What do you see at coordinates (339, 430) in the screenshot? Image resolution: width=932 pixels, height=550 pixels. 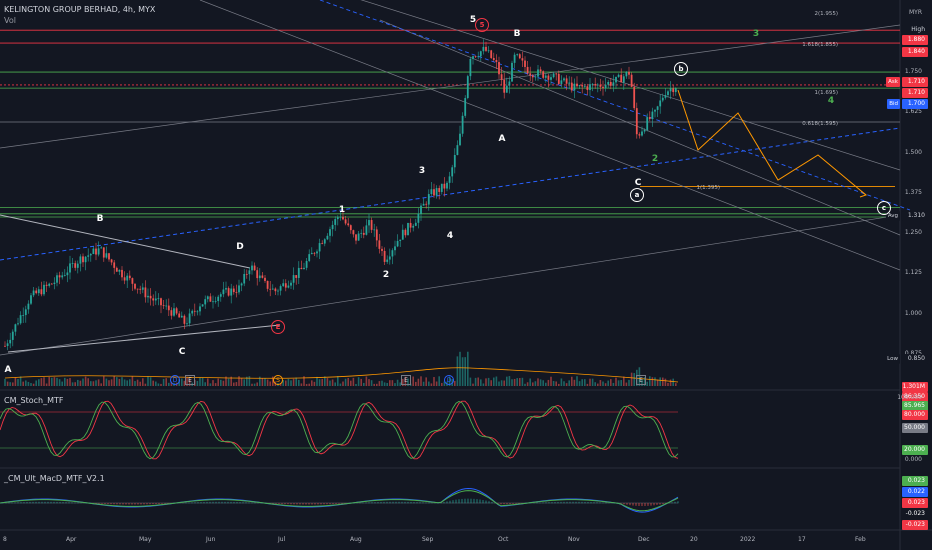 I see `stochastic-plot` at bounding box center [339, 430].